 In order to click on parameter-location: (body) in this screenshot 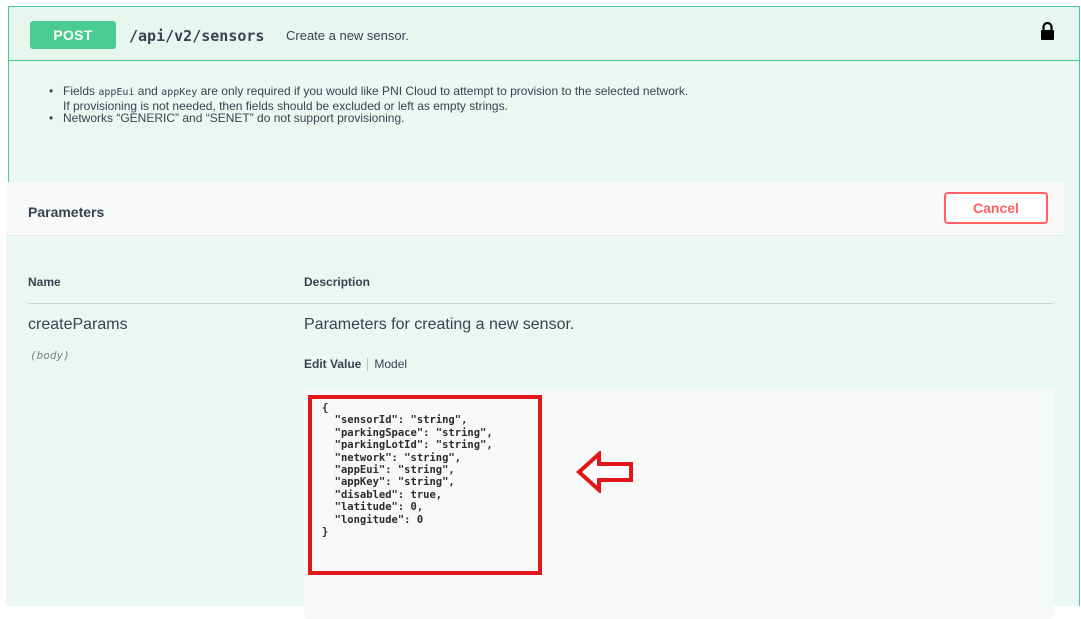, I will do `click(50, 355)`.